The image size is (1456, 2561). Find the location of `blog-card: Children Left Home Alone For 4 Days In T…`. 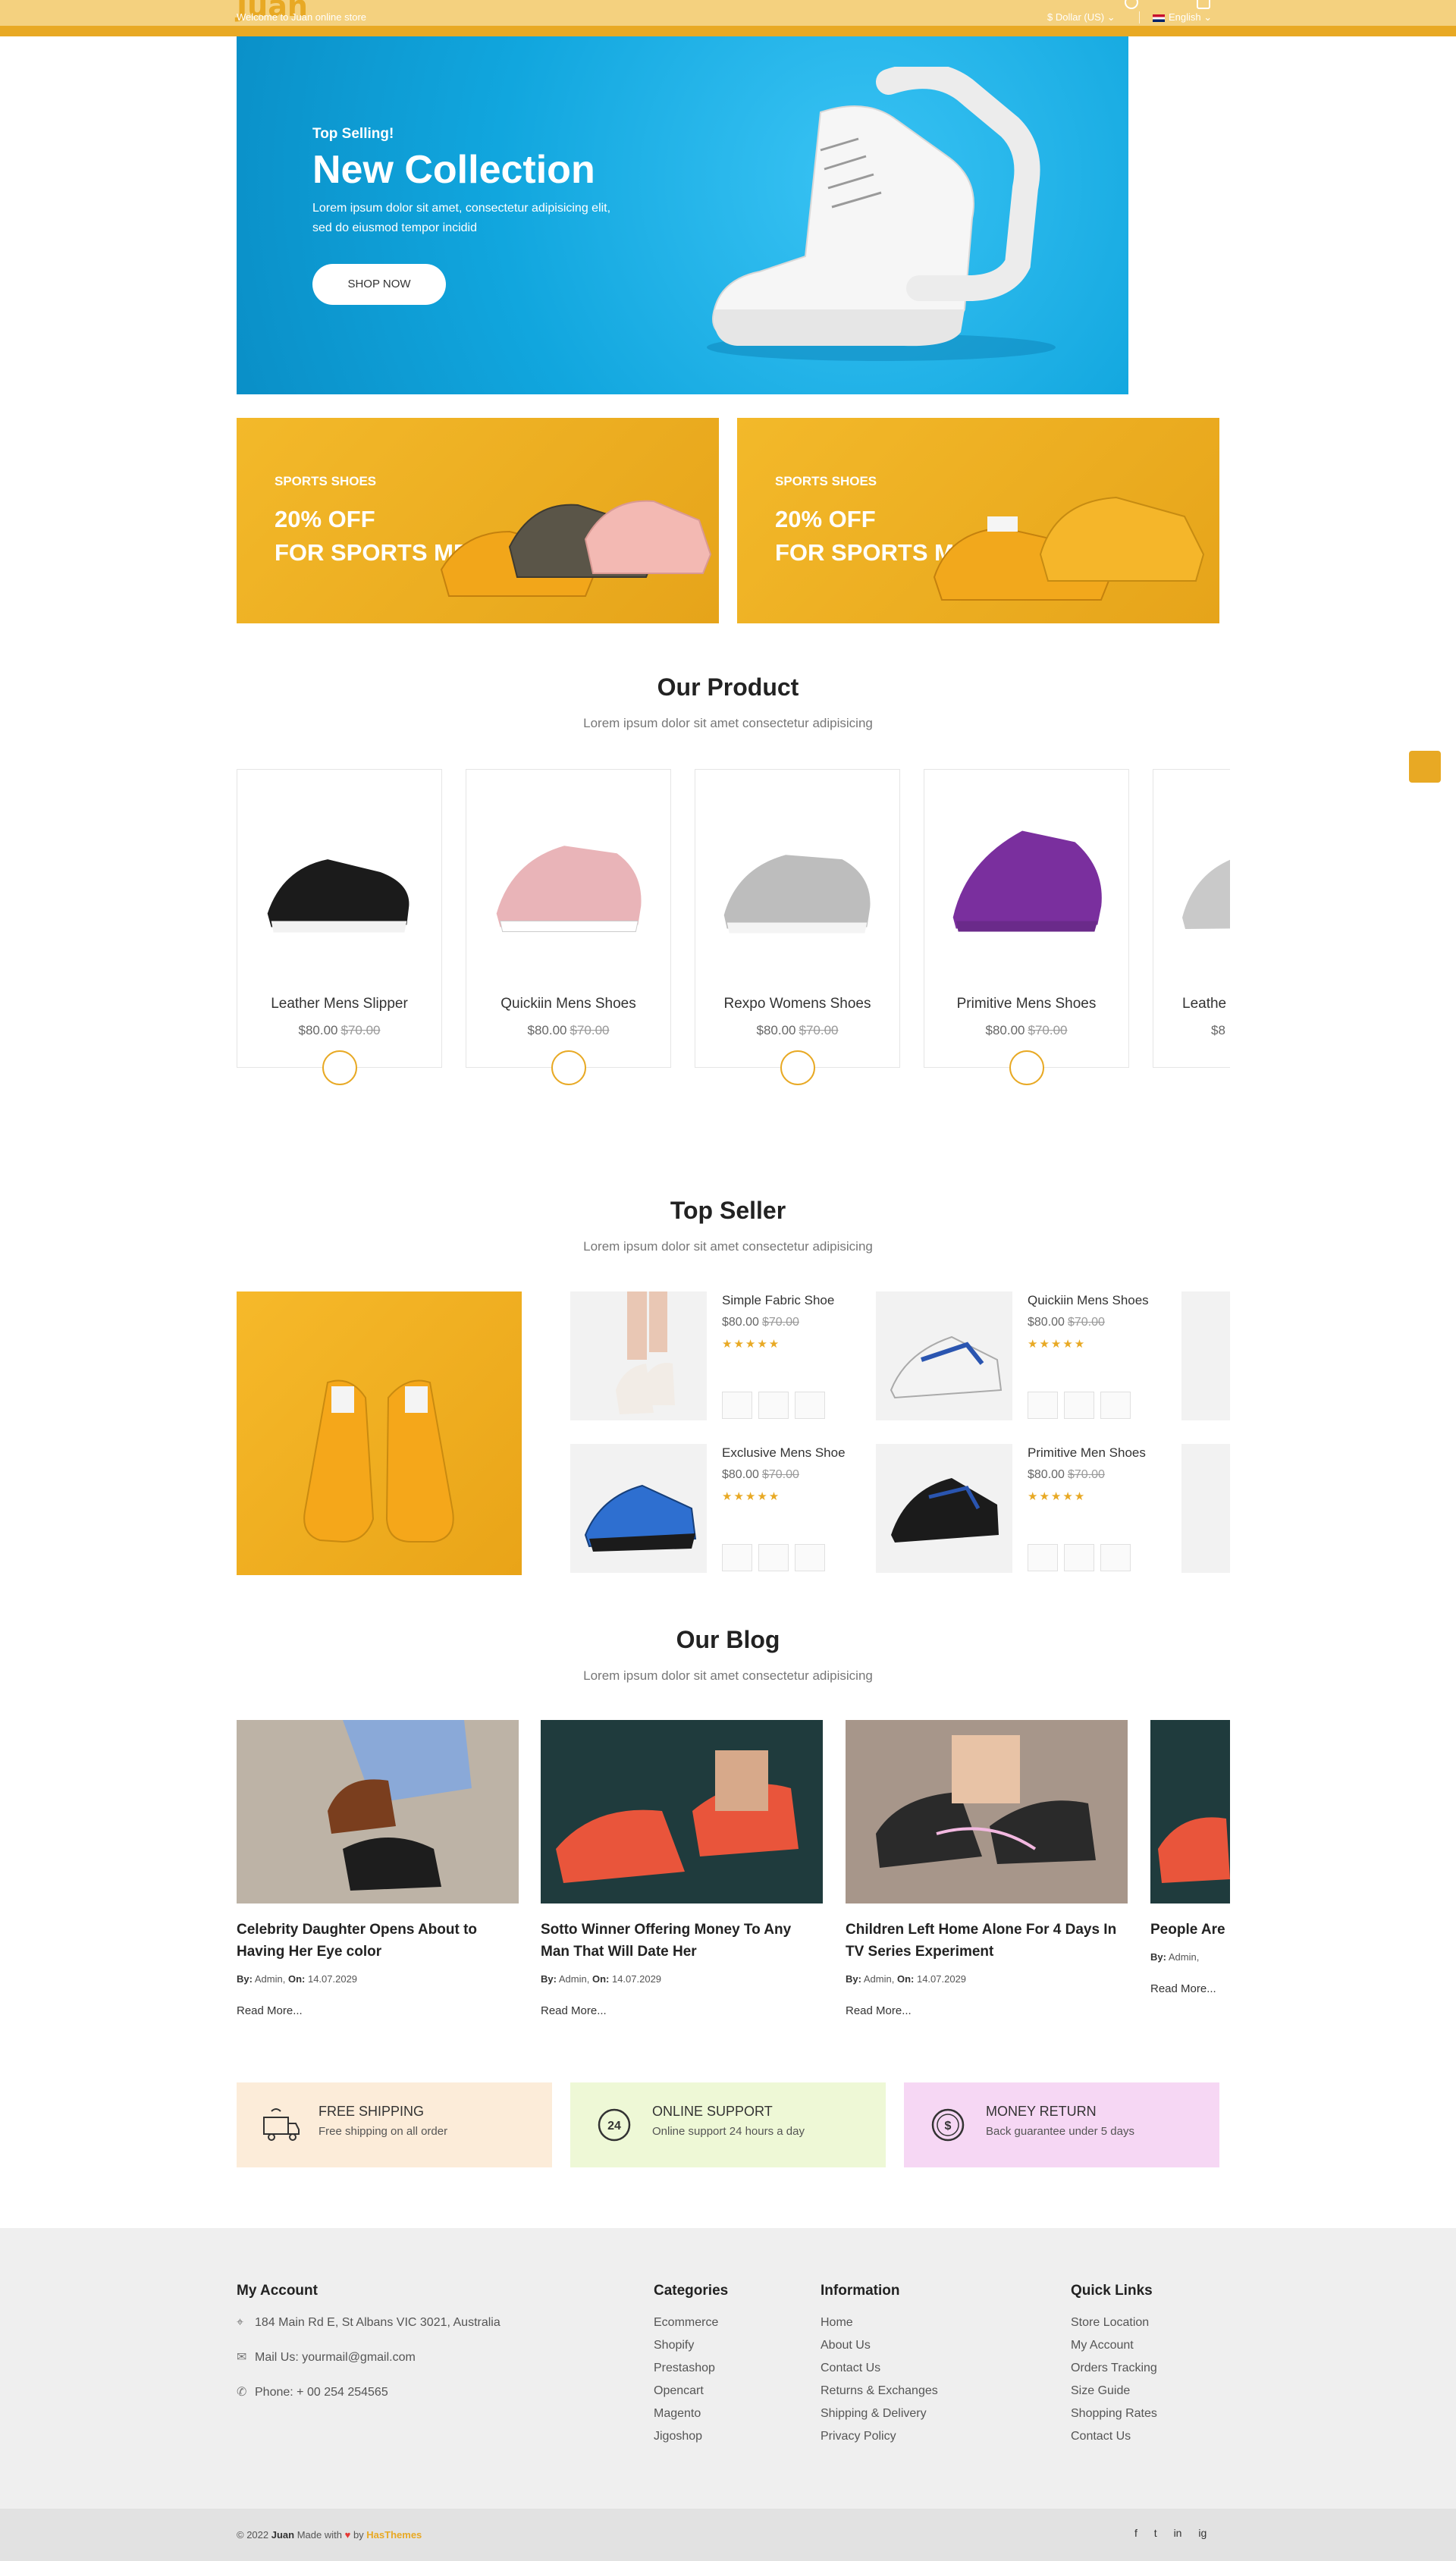

blog-card: Children Left Home Alone For 4 Days In T… is located at coordinates (987, 1868).